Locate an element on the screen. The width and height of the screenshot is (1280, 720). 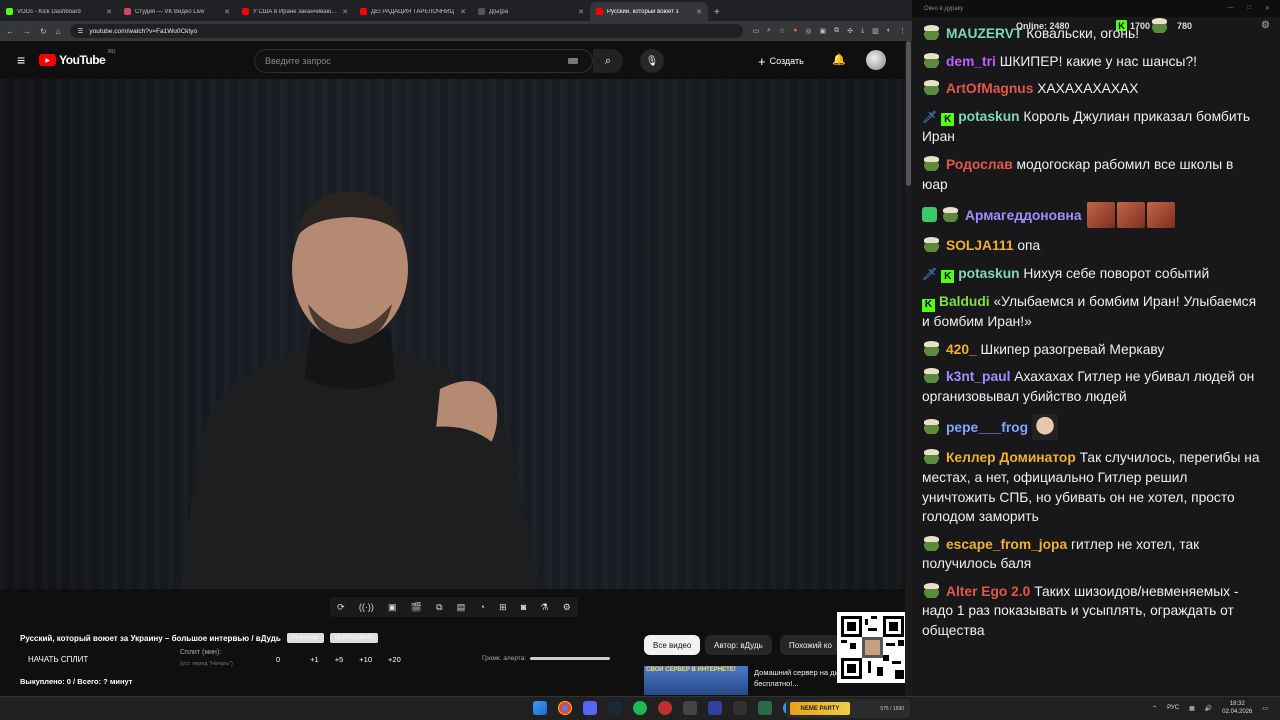
profile-icon: ◐ is located at coordinates (889, 31).